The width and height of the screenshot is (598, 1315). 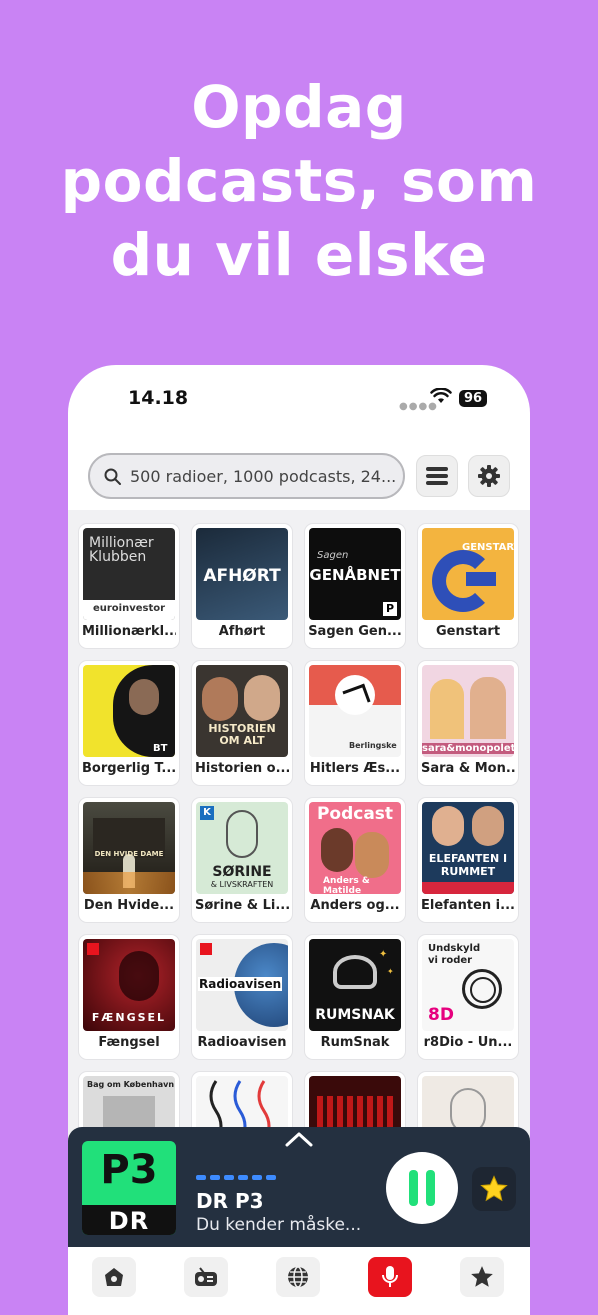 I want to click on cover-title: Millionær Klubben, so click(x=121, y=550).